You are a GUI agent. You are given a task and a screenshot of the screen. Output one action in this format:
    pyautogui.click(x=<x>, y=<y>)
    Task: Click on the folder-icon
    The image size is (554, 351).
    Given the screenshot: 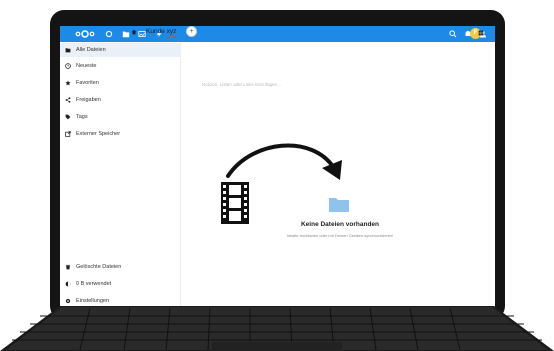 What is the action you would take?
    pyautogui.click(x=68, y=50)
    